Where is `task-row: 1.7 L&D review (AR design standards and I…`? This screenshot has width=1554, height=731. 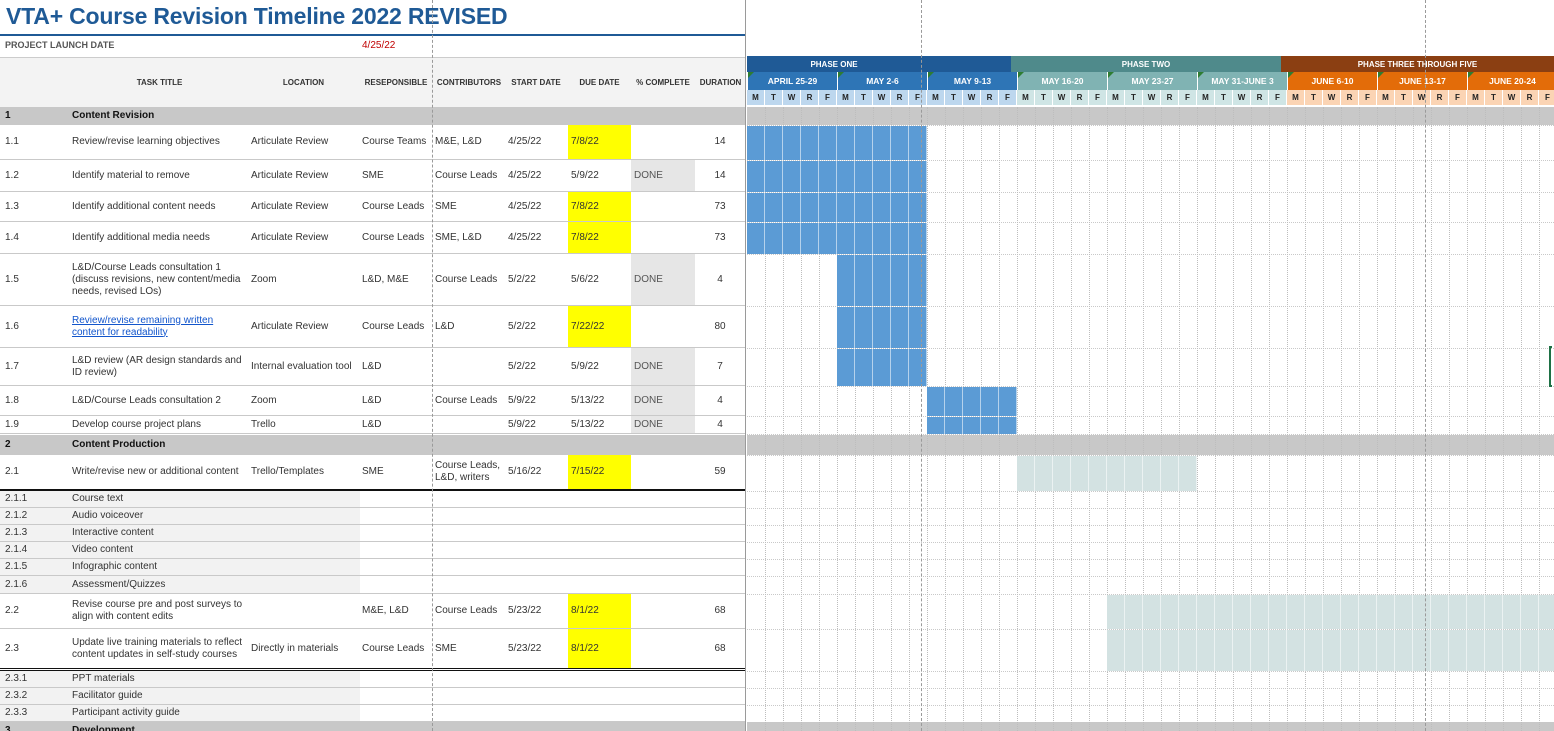
task-row: 1.7 L&D review (AR design standards and I… is located at coordinates (372, 367).